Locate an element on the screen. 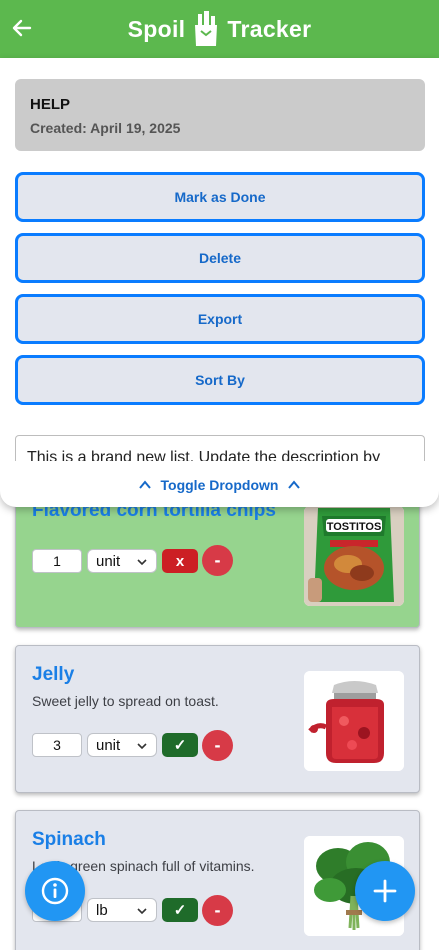 The height and width of the screenshot is (950, 439). app-title: Spoil Tracker is located at coordinates (220, 29).